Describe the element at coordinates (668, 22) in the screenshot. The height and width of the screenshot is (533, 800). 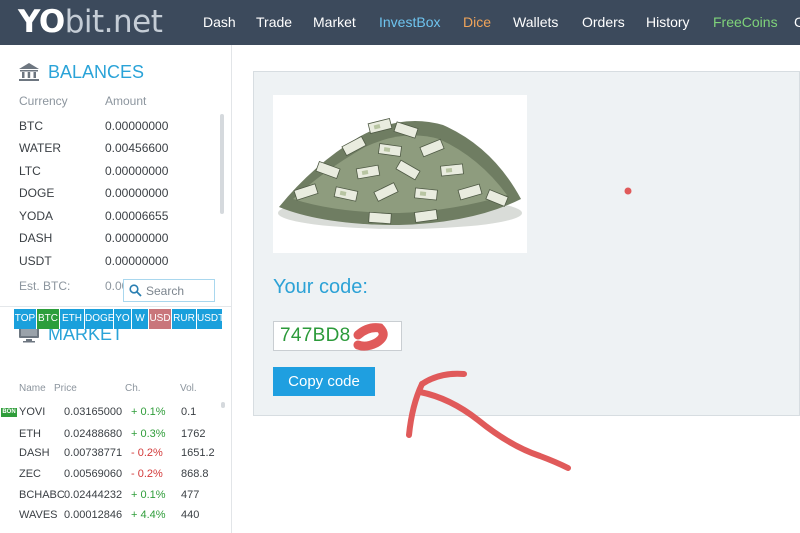
I see `nav-history: History` at that location.